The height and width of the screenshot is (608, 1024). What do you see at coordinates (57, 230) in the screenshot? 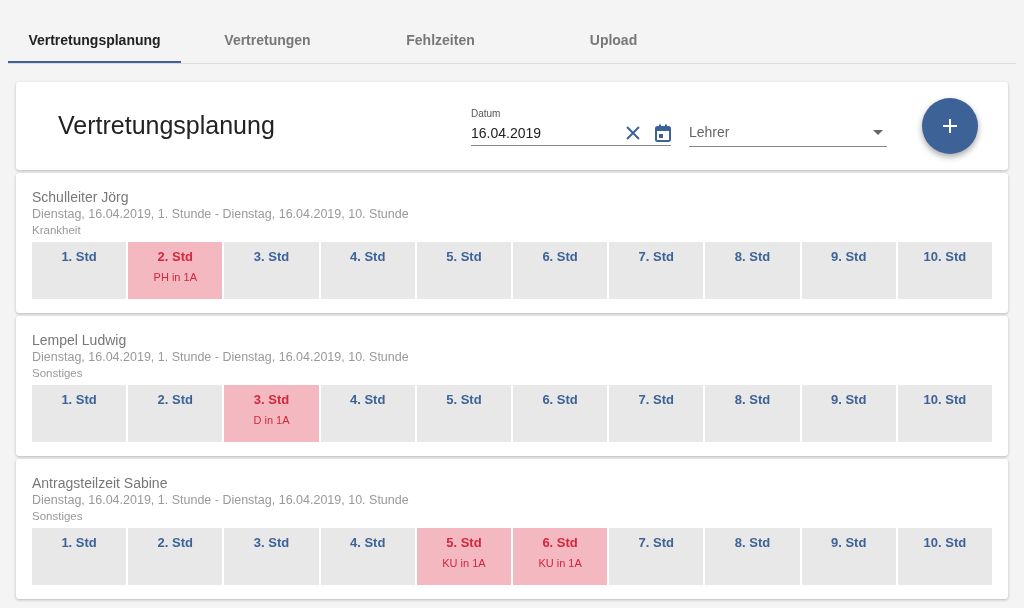
I see `absence-reason: Krankheit` at bounding box center [57, 230].